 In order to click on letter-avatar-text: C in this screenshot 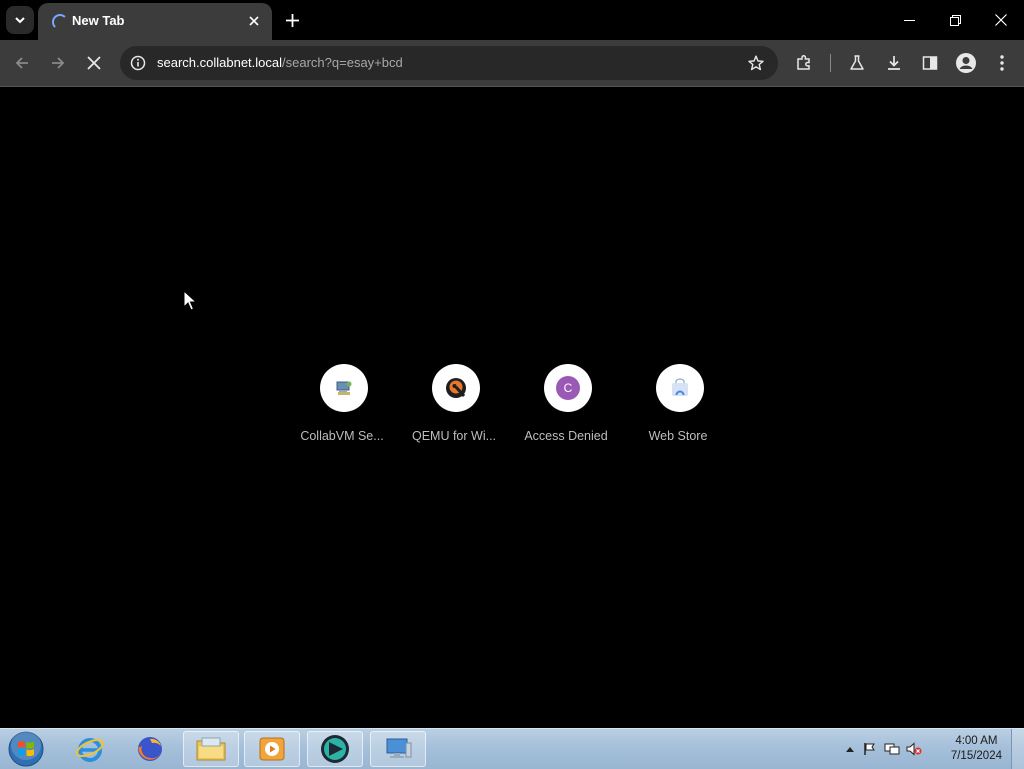, I will do `click(568, 388)`.